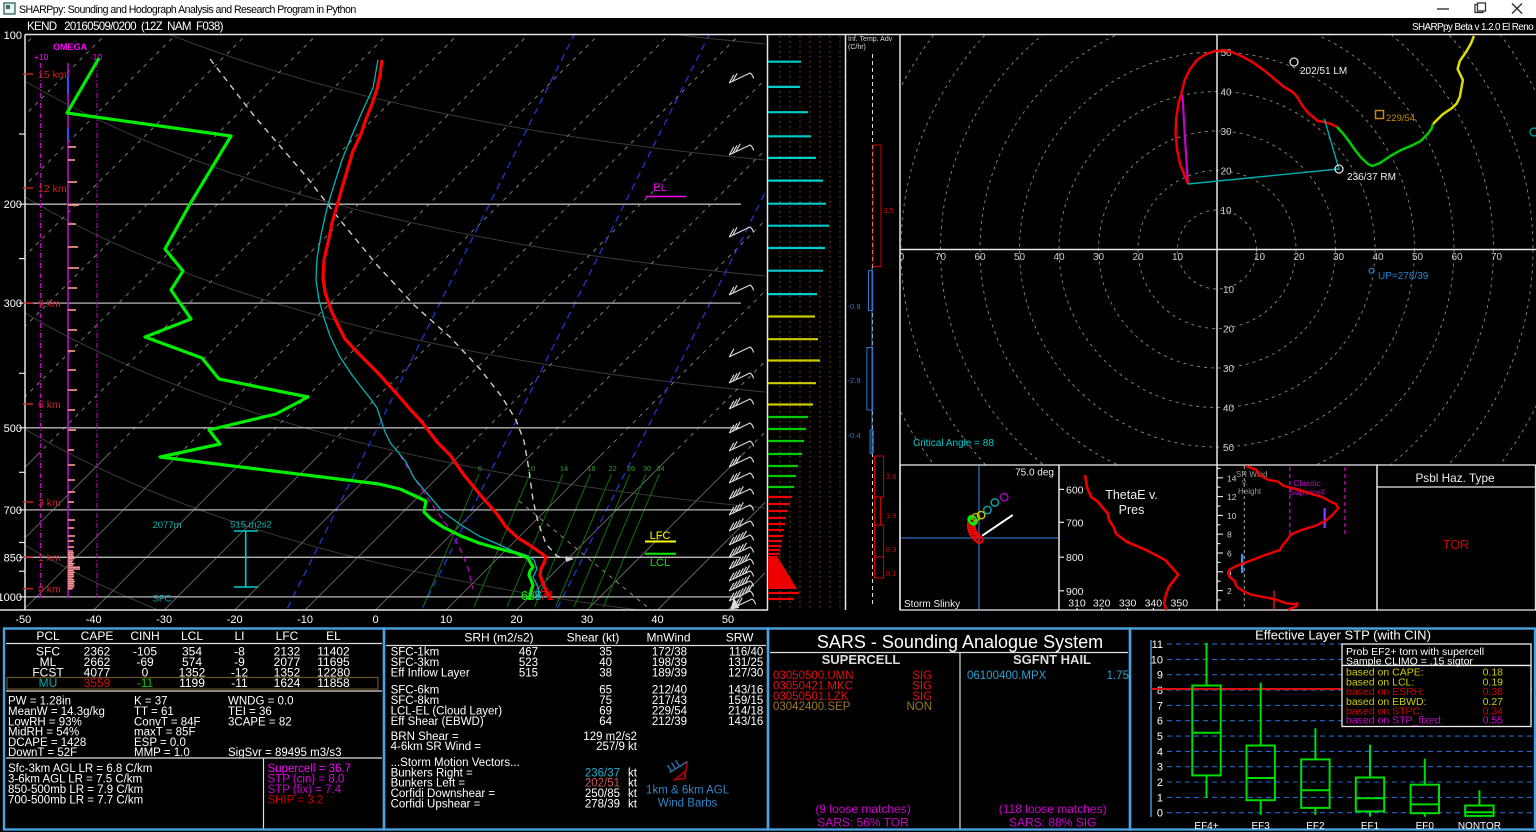  I want to click on svg-text: -40, so click(94, 620).